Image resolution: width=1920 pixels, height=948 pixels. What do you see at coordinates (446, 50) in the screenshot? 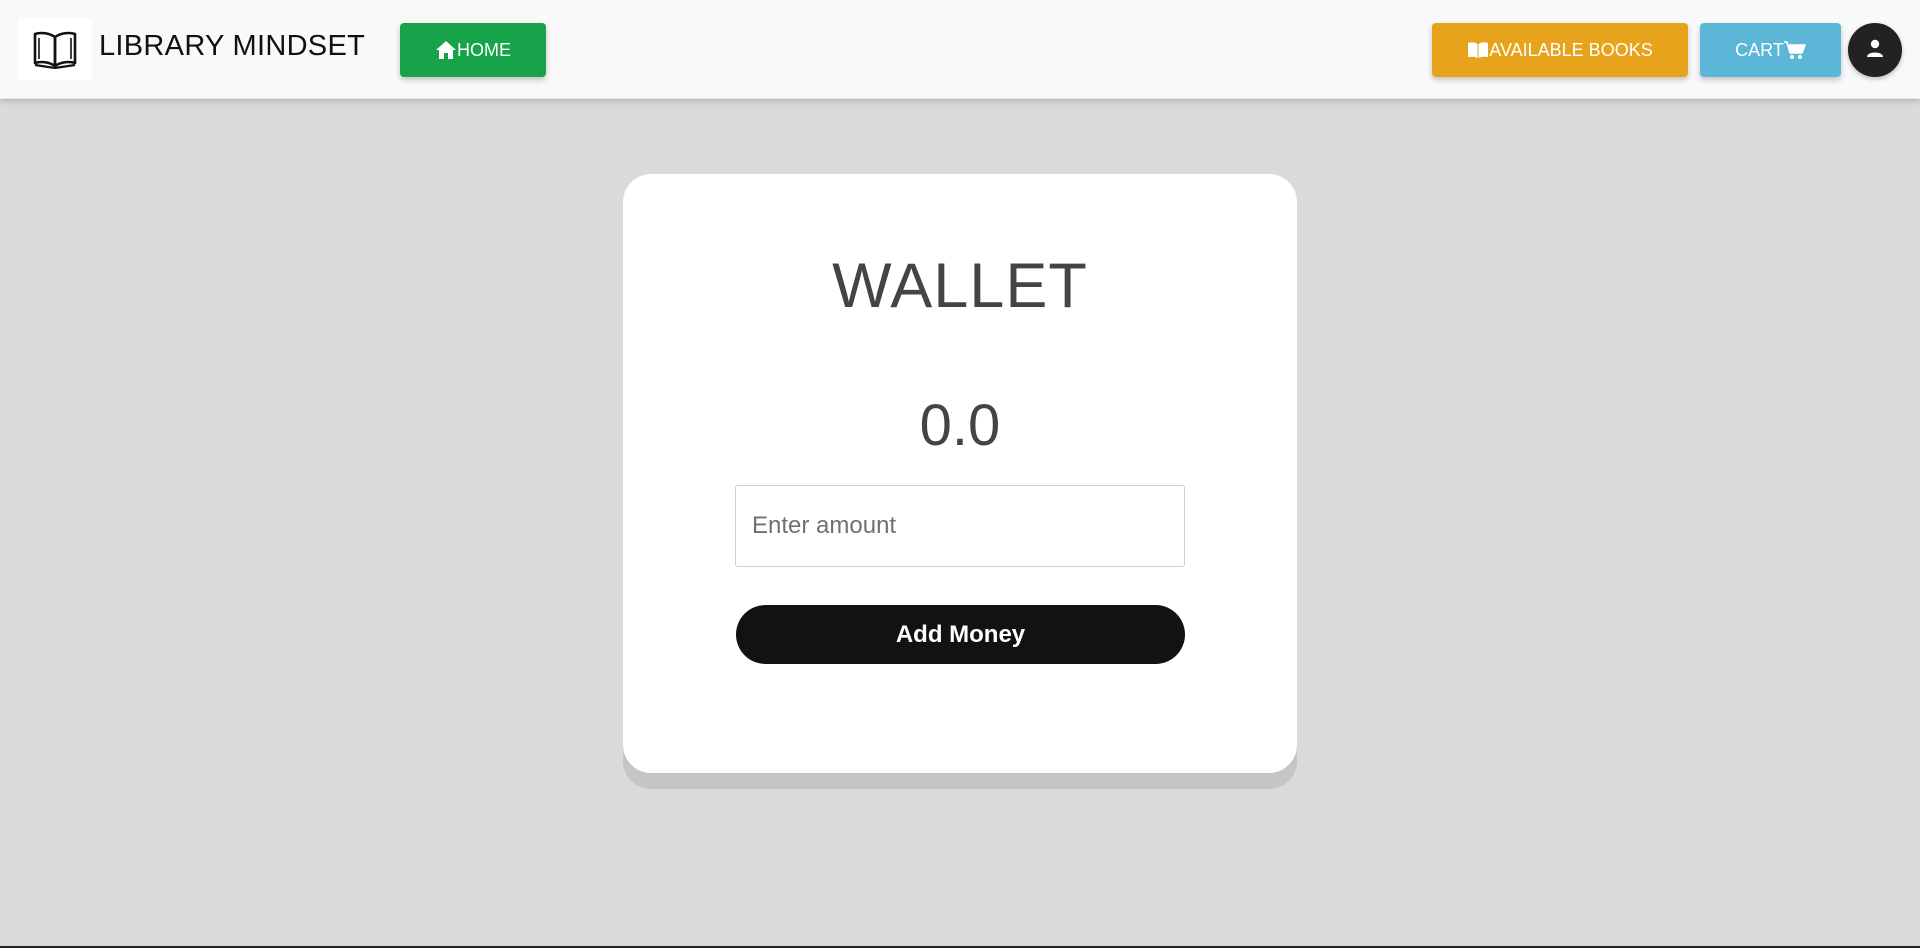
I see `home-icon` at bounding box center [446, 50].